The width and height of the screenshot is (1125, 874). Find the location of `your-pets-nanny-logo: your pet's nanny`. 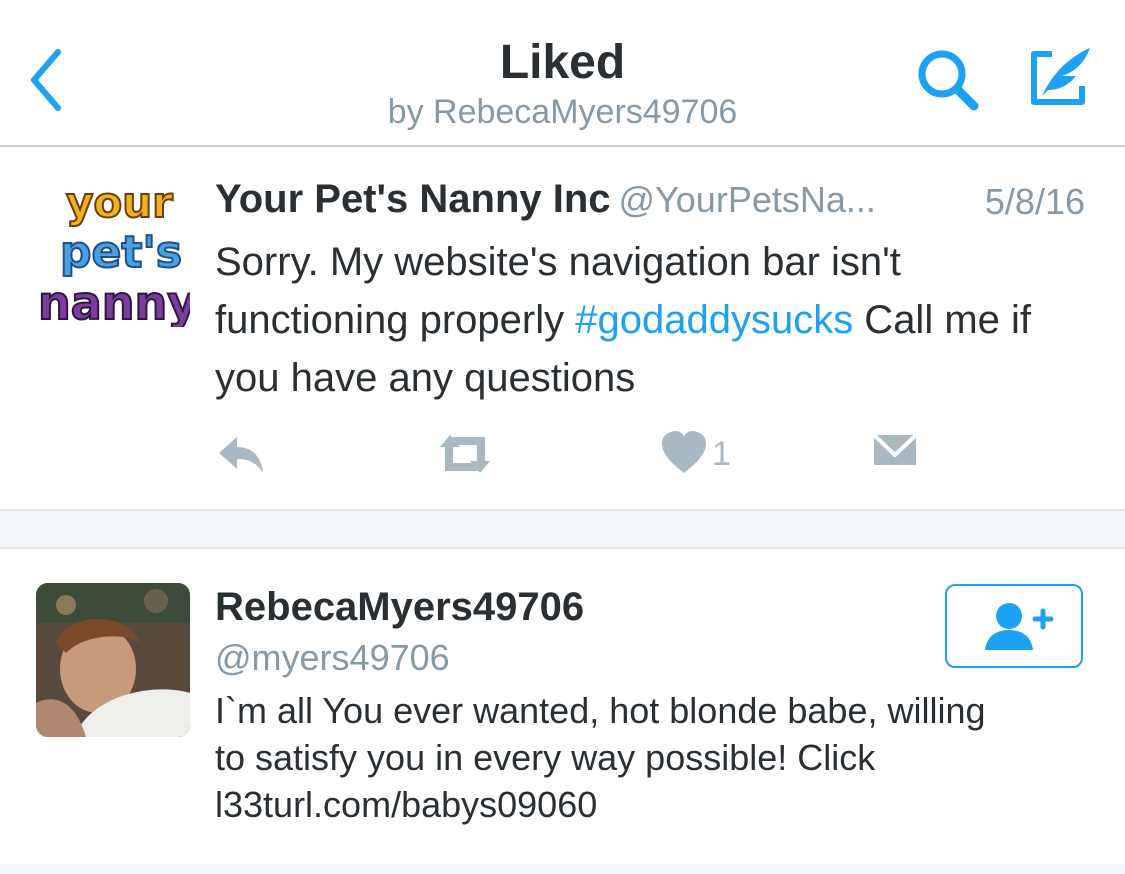

your-pets-nanny-logo: your pet's nanny is located at coordinates (117, 254).